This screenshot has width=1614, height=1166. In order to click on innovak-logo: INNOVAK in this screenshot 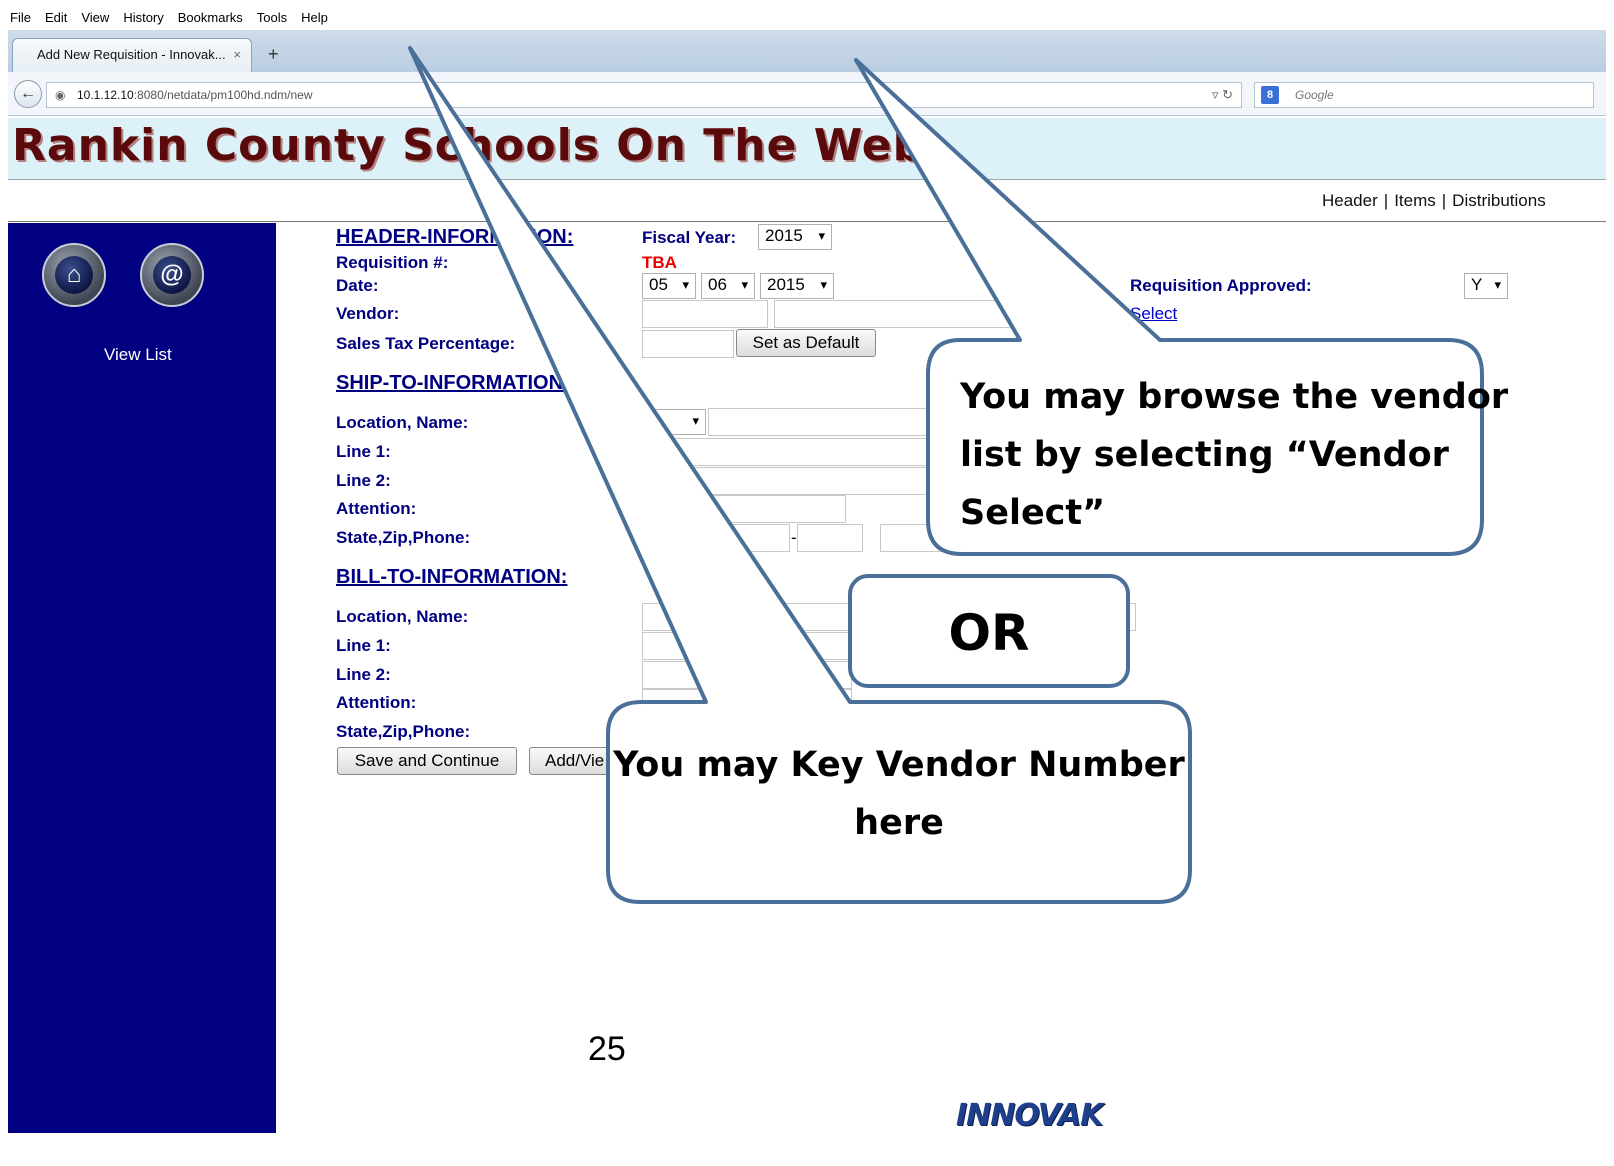, I will do `click(1029, 1115)`.